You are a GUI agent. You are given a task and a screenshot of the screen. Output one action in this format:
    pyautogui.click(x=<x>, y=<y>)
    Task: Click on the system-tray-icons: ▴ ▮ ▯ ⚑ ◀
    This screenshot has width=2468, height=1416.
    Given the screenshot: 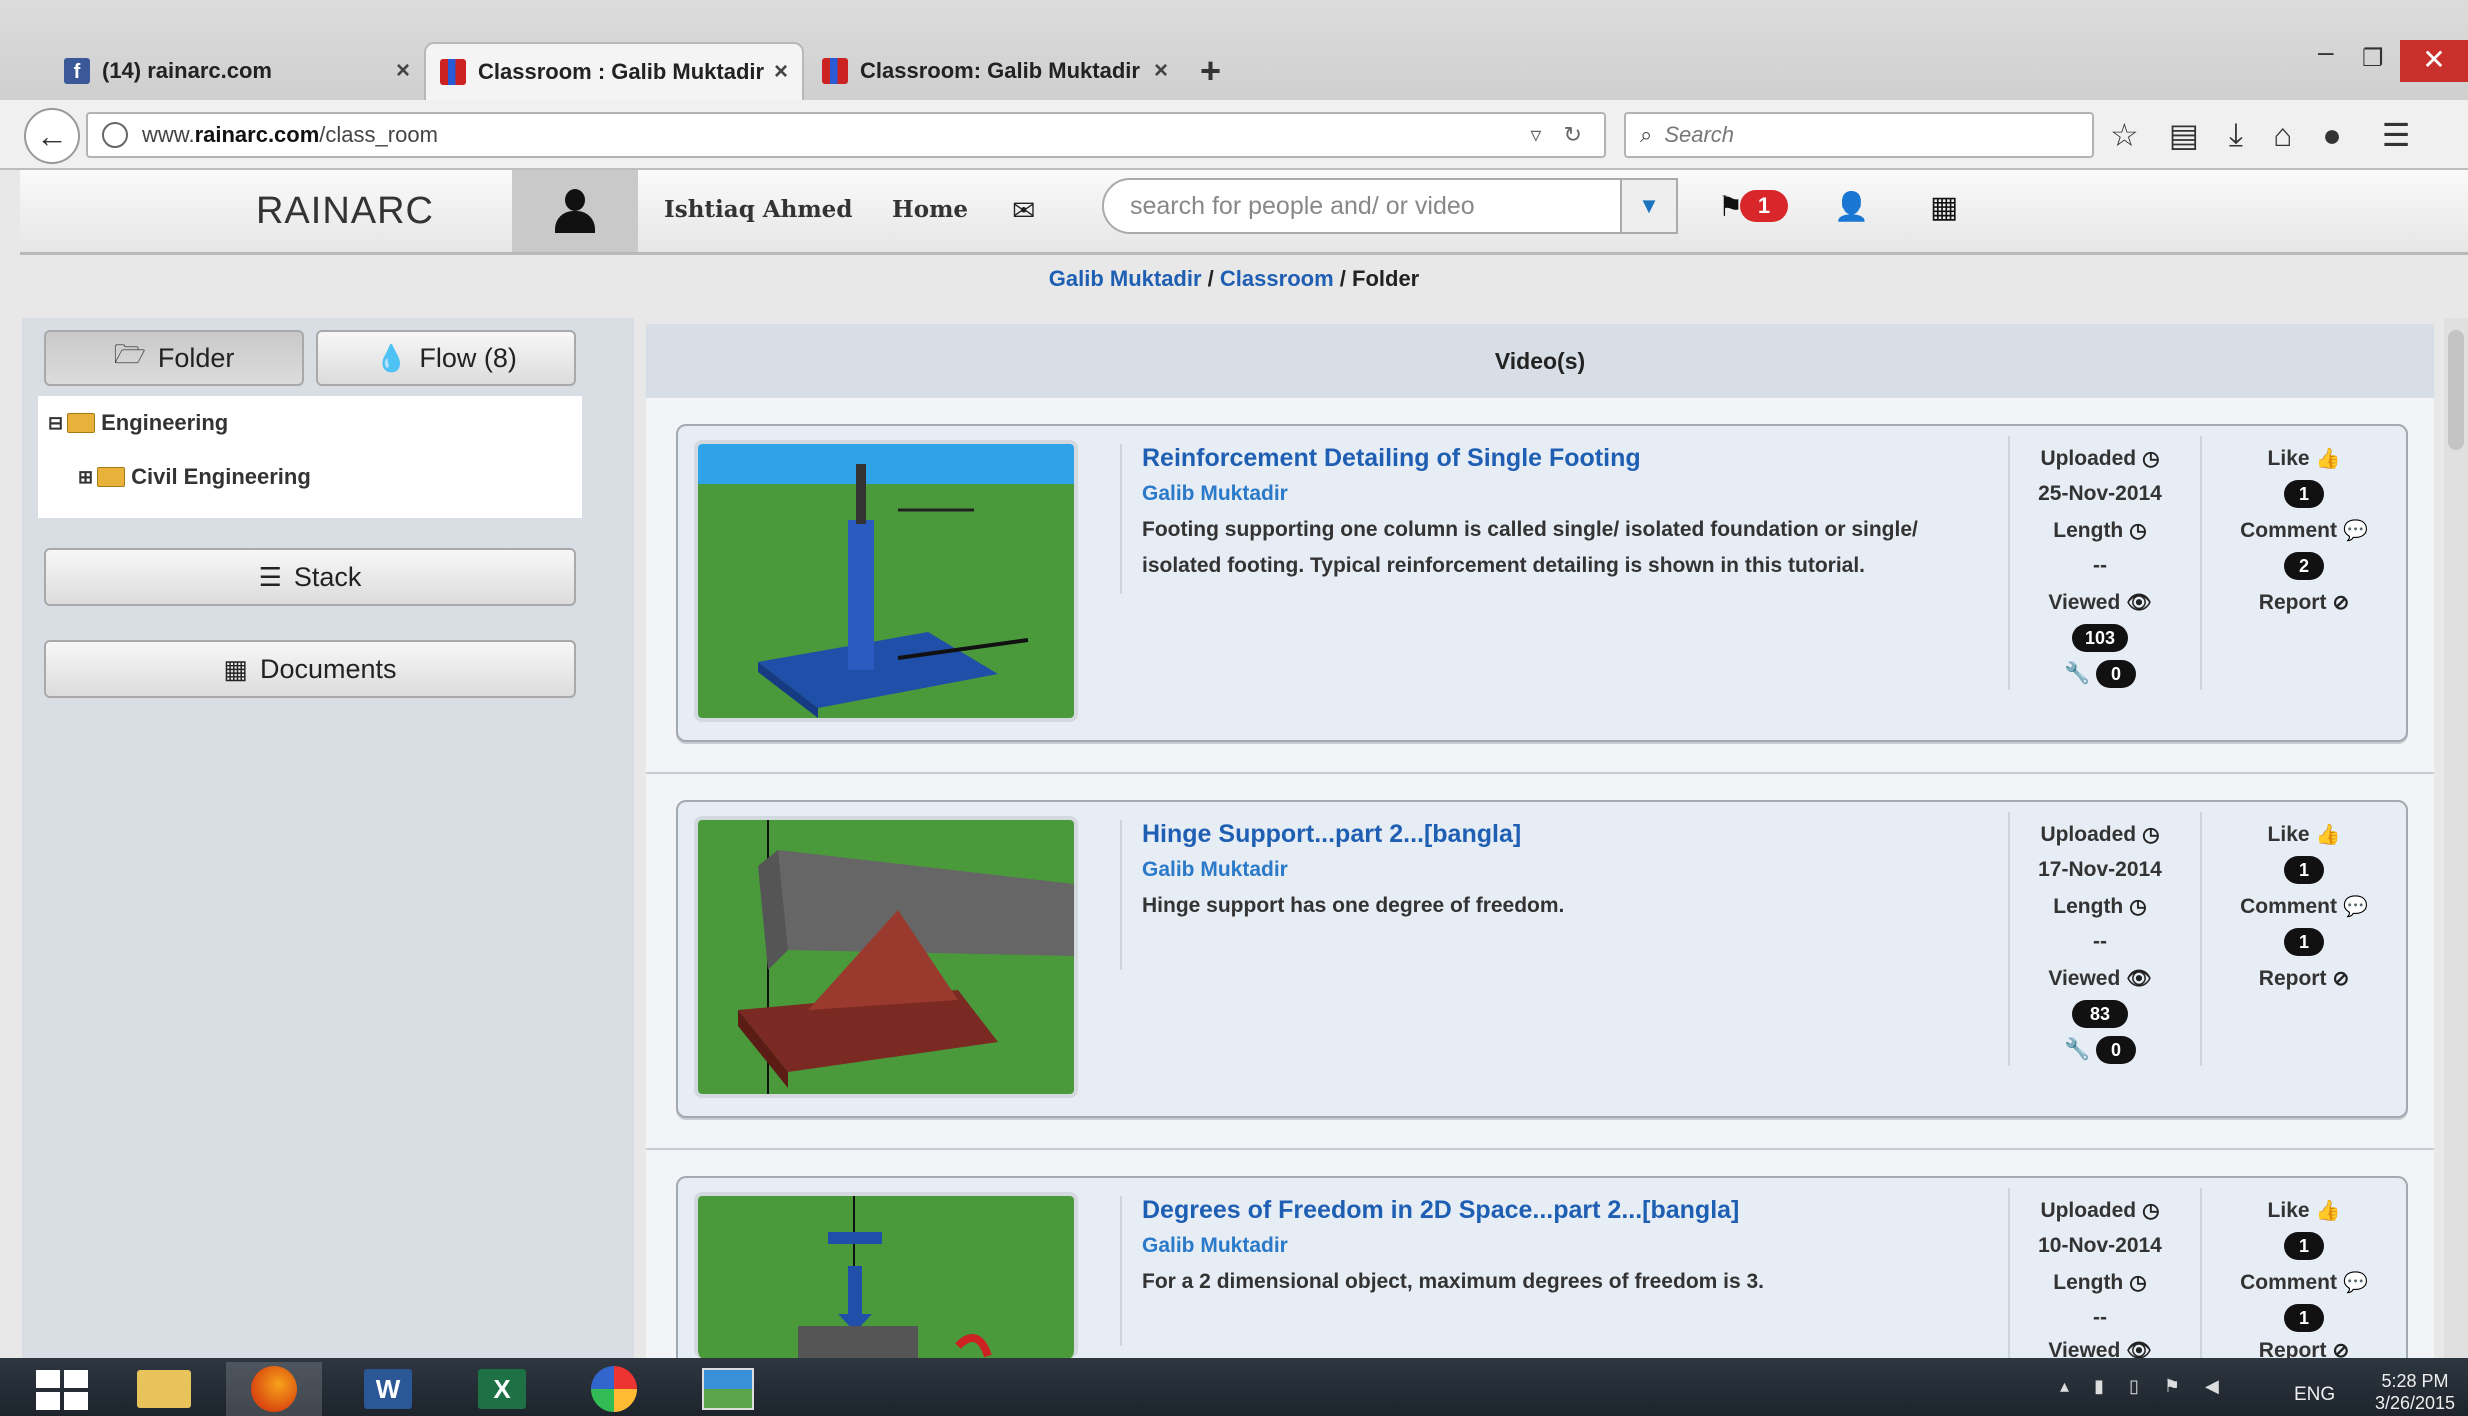 What is the action you would take?
    pyautogui.click(x=2144, y=1386)
    